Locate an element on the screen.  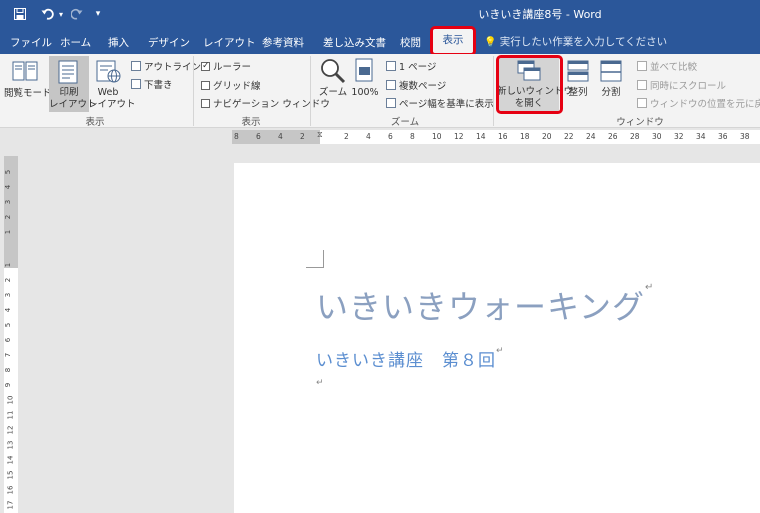
zoom-100-button: 100% is located at coordinates (365, 93).